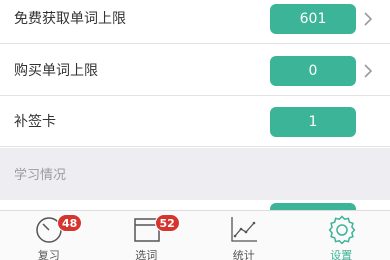 The height and width of the screenshot is (260, 390). I want to click on review-count-badge: 48, so click(70, 223).